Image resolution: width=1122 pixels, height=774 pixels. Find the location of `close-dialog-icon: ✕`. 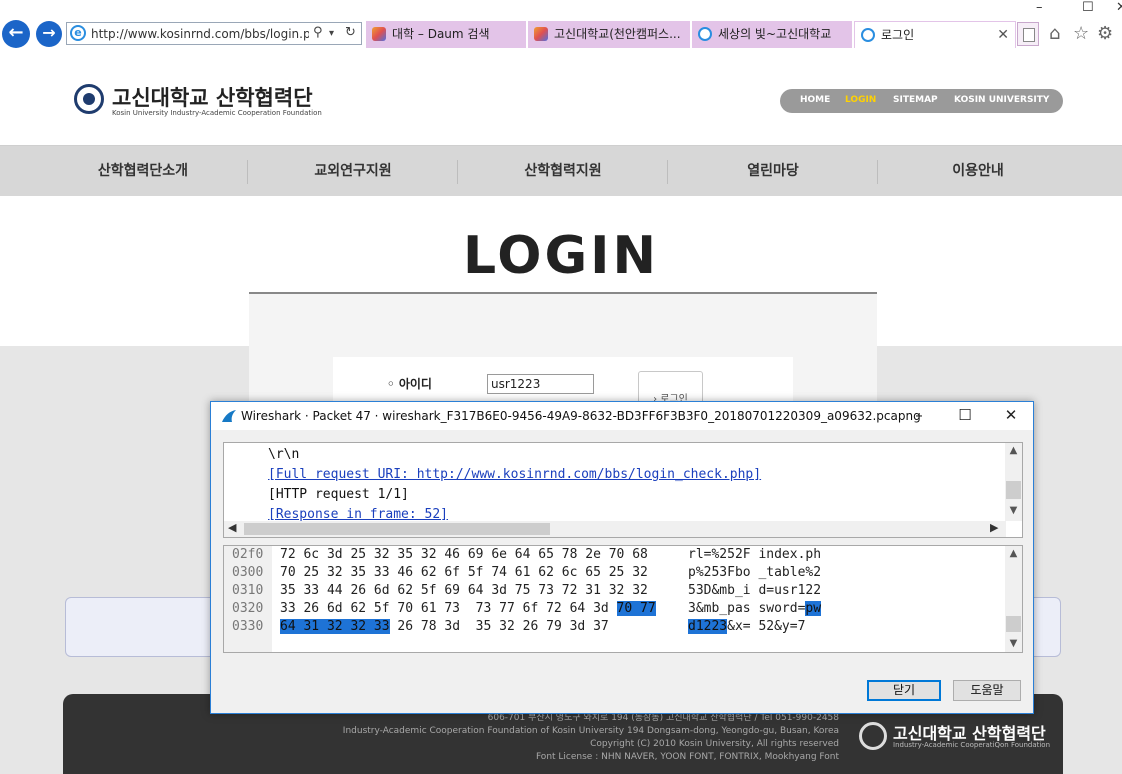

close-dialog-icon: ✕ is located at coordinates (1011, 416).